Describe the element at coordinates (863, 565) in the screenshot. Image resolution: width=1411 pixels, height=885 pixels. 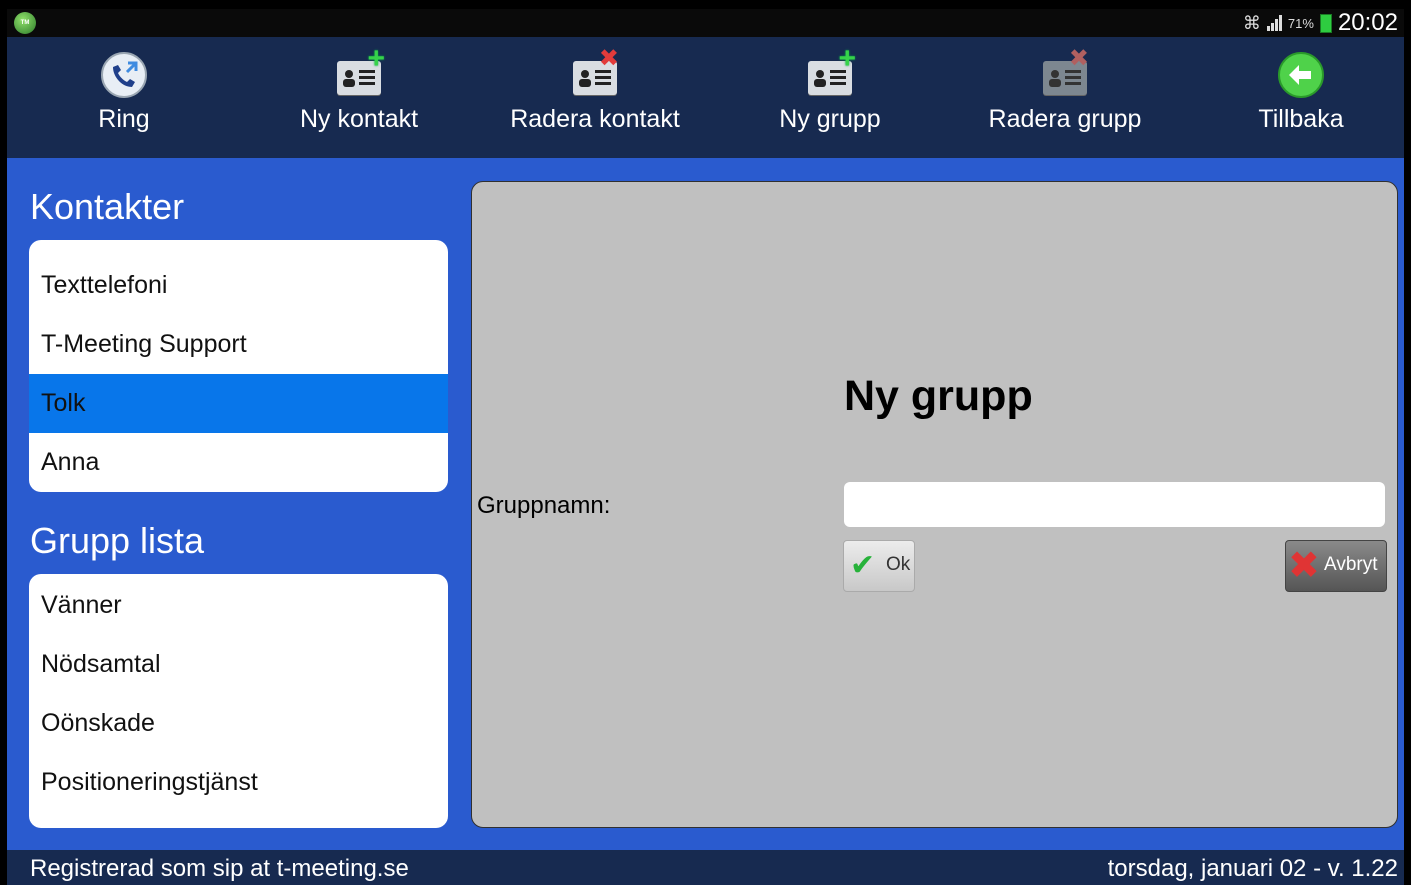
I see `check-icon: ✔` at that location.